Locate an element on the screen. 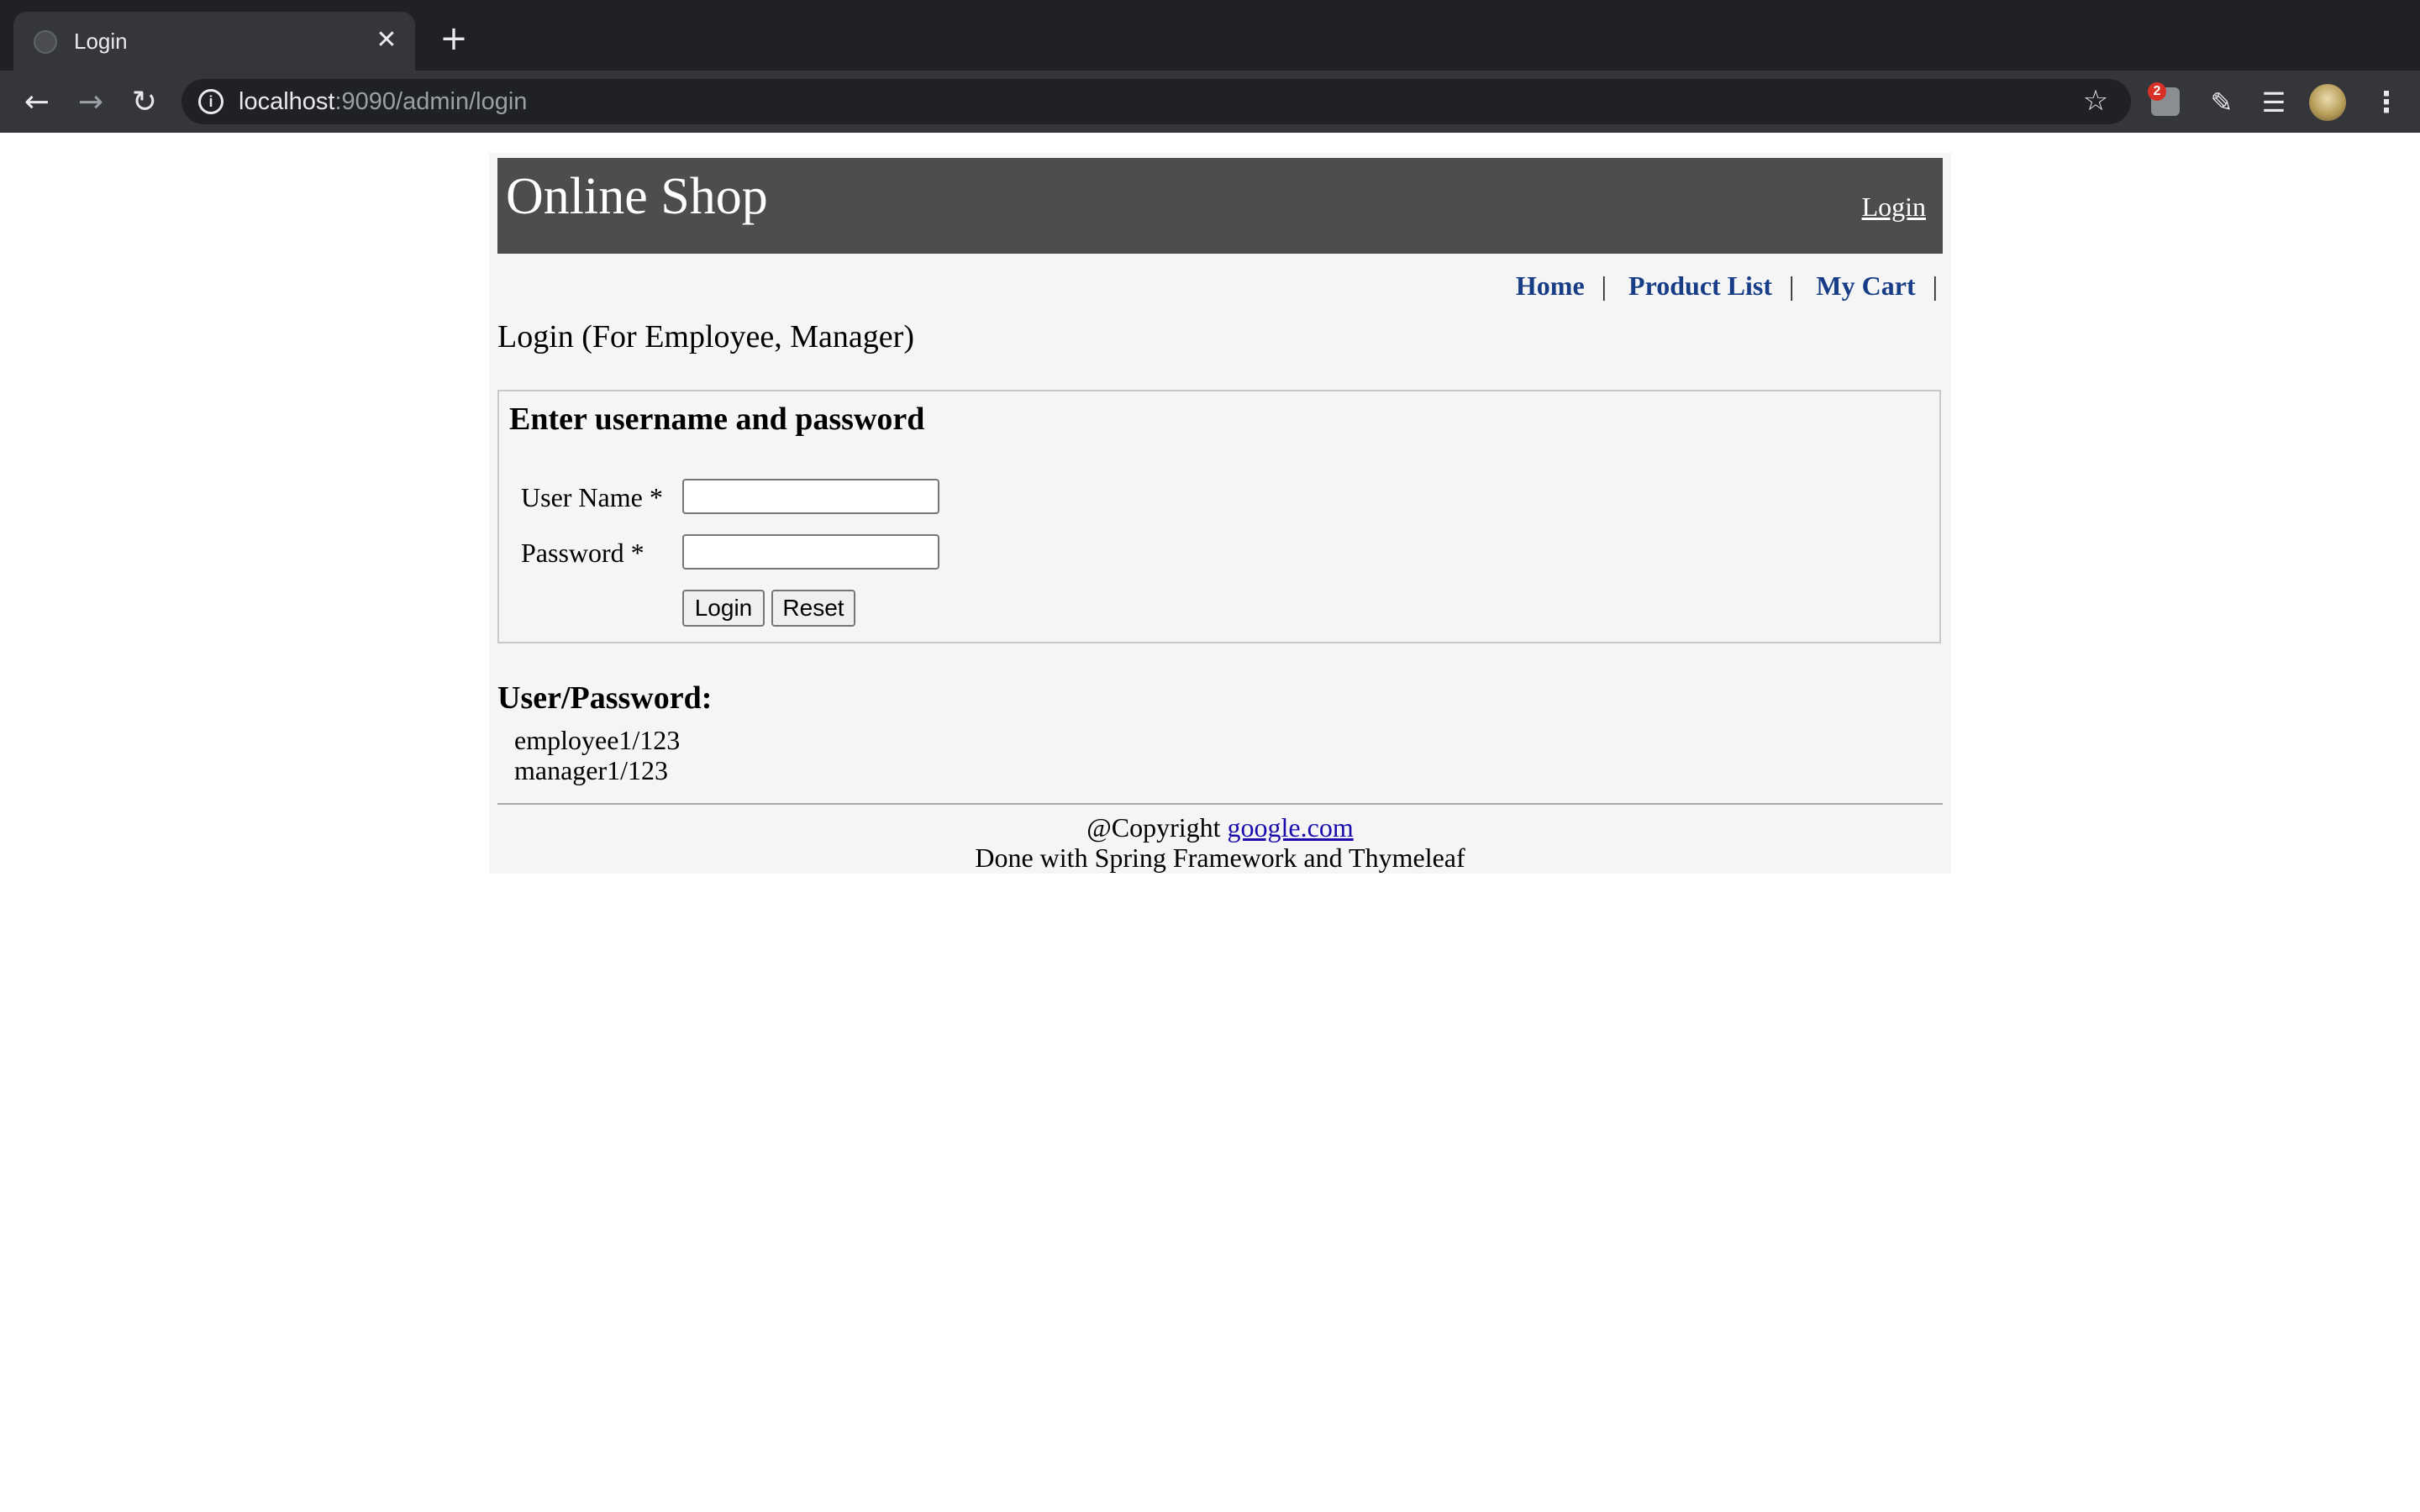  arrow-left-icon: ← is located at coordinates (36, 102).